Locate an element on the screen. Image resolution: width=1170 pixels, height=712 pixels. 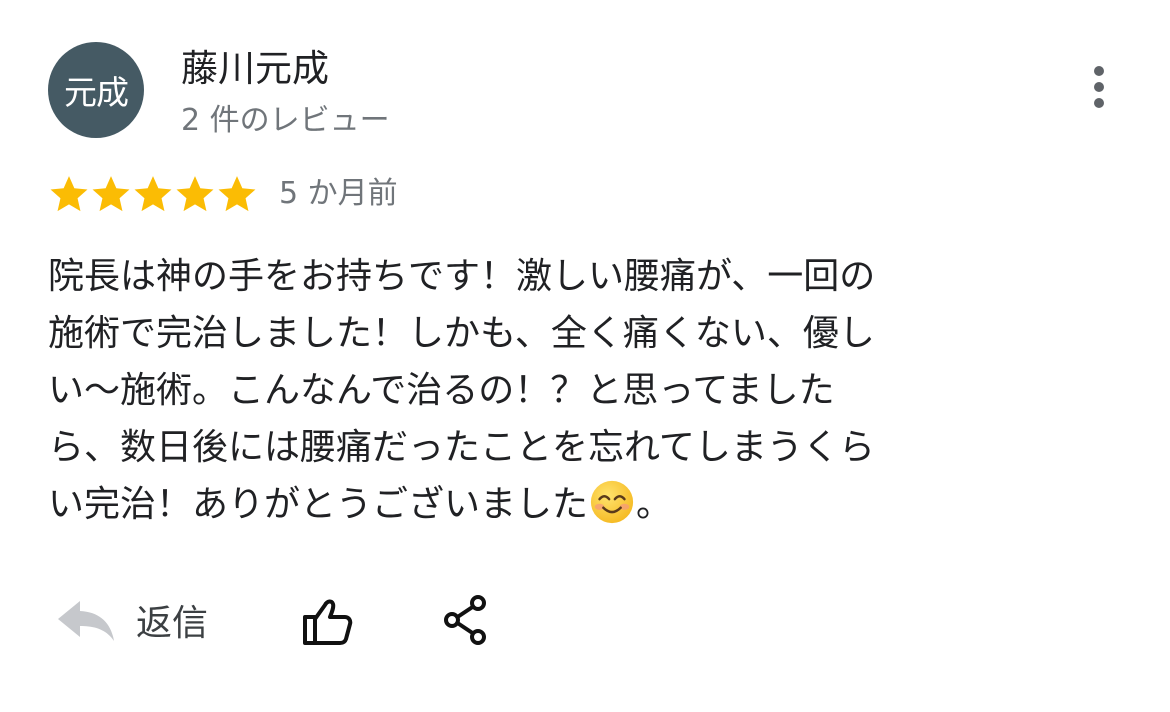
review-text-line-last: い完治！ありがとうございました 。 is located at coordinates (461, 504).